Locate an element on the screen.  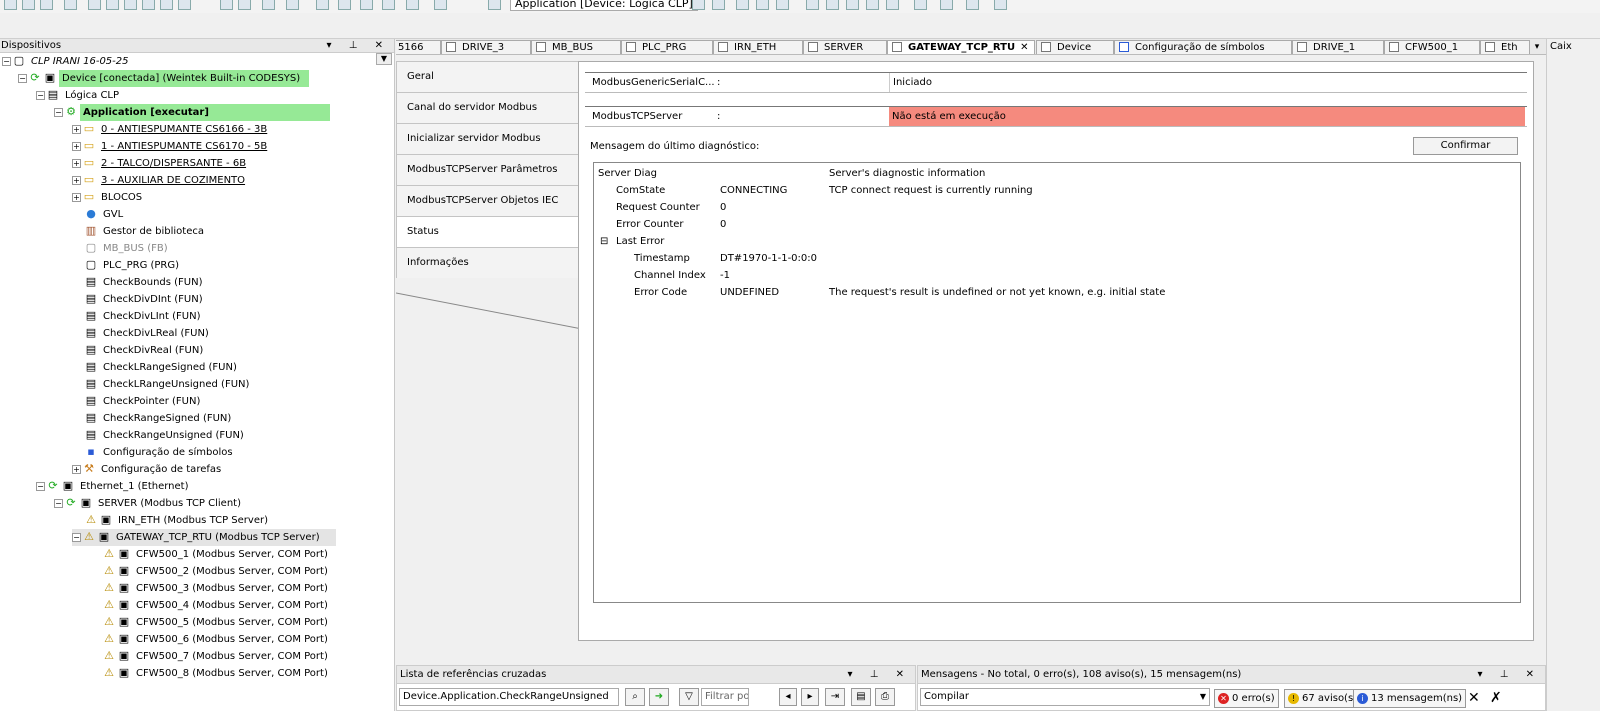
step-out-icon is located at coordinates (852, 5).